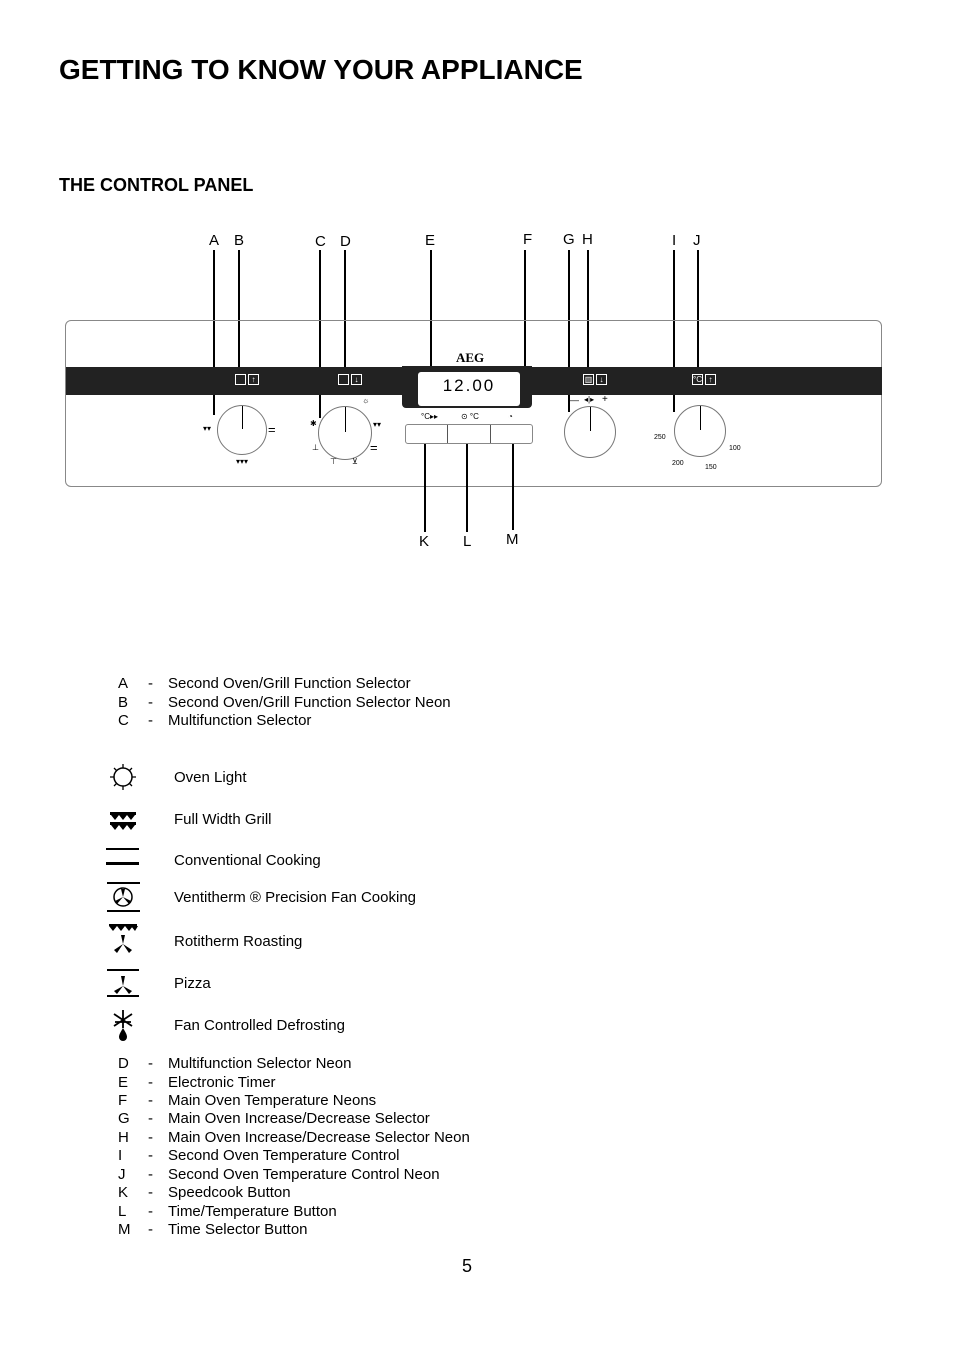 This screenshot has height=1351, width=954. I want to click on button-row, so click(469, 434).